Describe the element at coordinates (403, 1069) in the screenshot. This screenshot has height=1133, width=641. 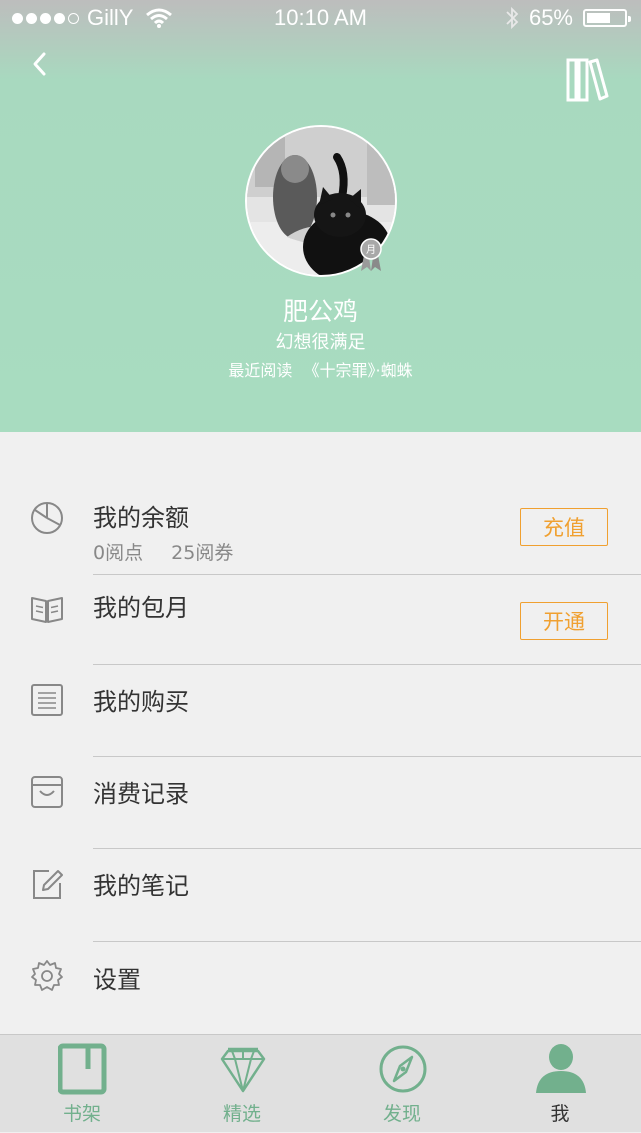
I see `compass-icon` at that location.